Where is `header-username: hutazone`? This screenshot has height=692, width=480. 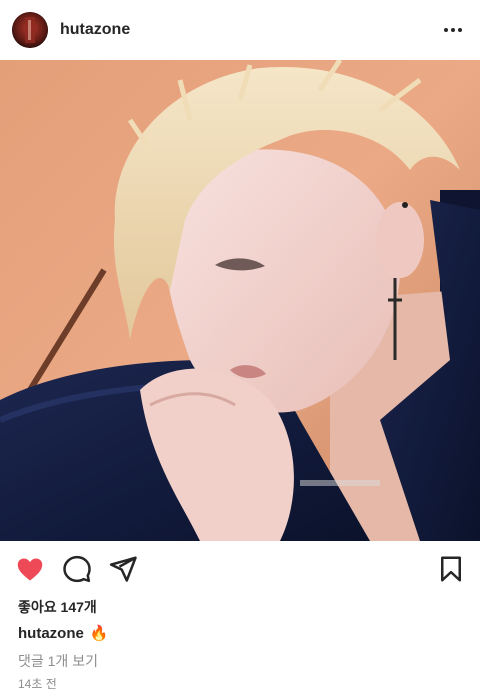
header-username: hutazone is located at coordinates (95, 30).